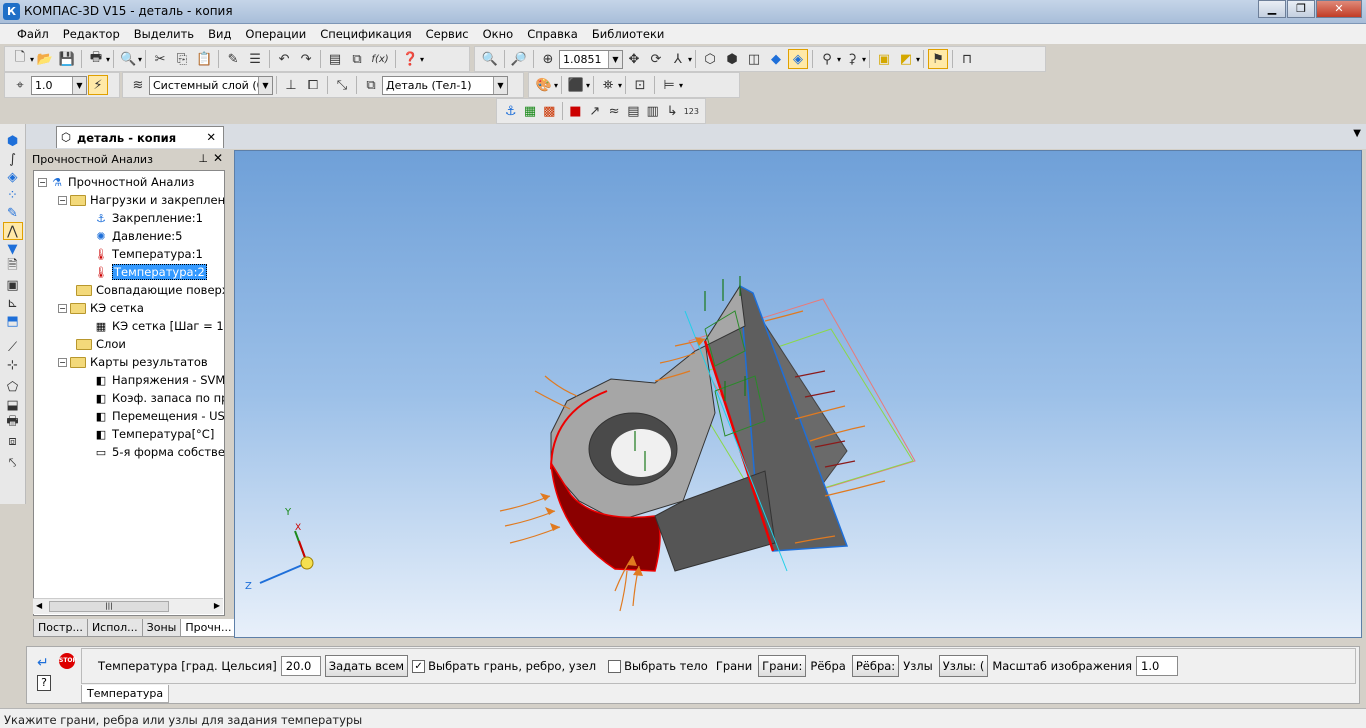 The height and width of the screenshot is (728, 1366). What do you see at coordinates (613, 111) in the screenshot?
I see `deformation-icon: ≈` at bounding box center [613, 111].